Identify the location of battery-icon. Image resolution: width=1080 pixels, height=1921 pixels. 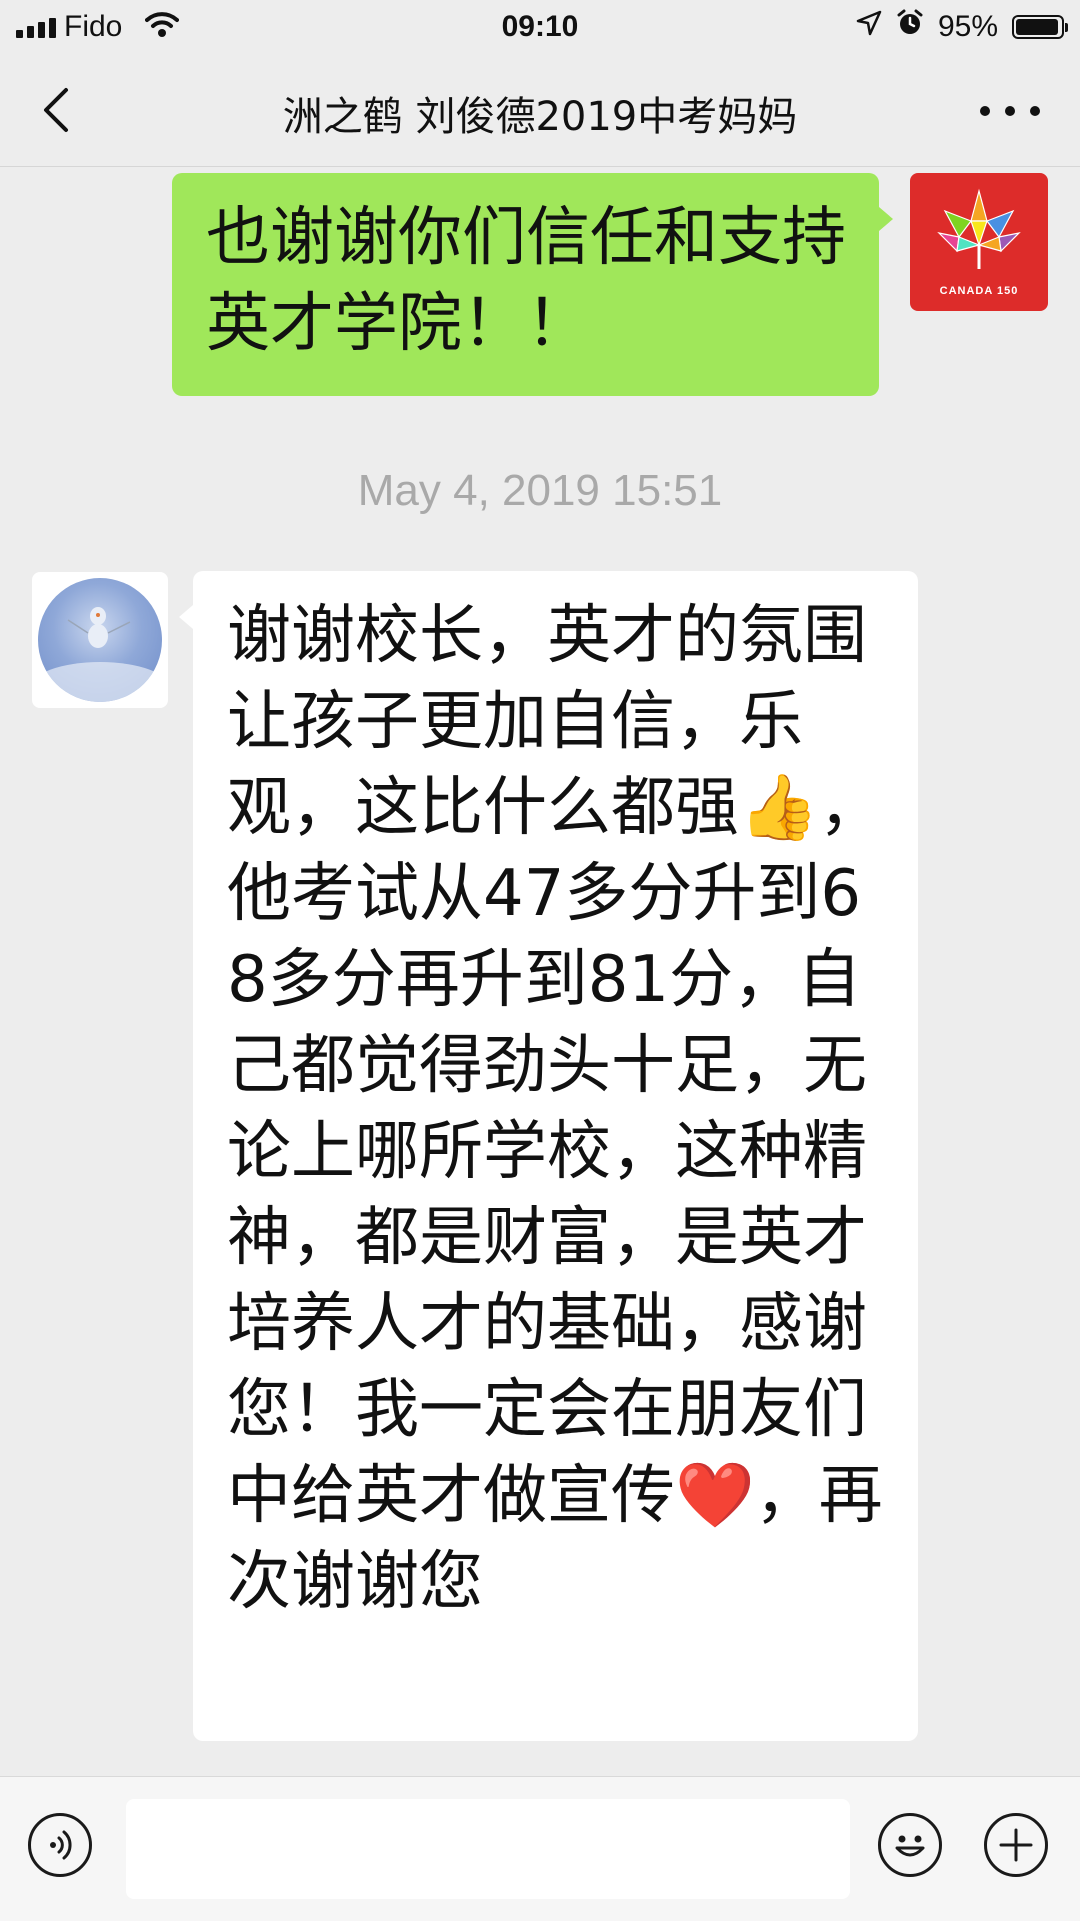
(1040, 27).